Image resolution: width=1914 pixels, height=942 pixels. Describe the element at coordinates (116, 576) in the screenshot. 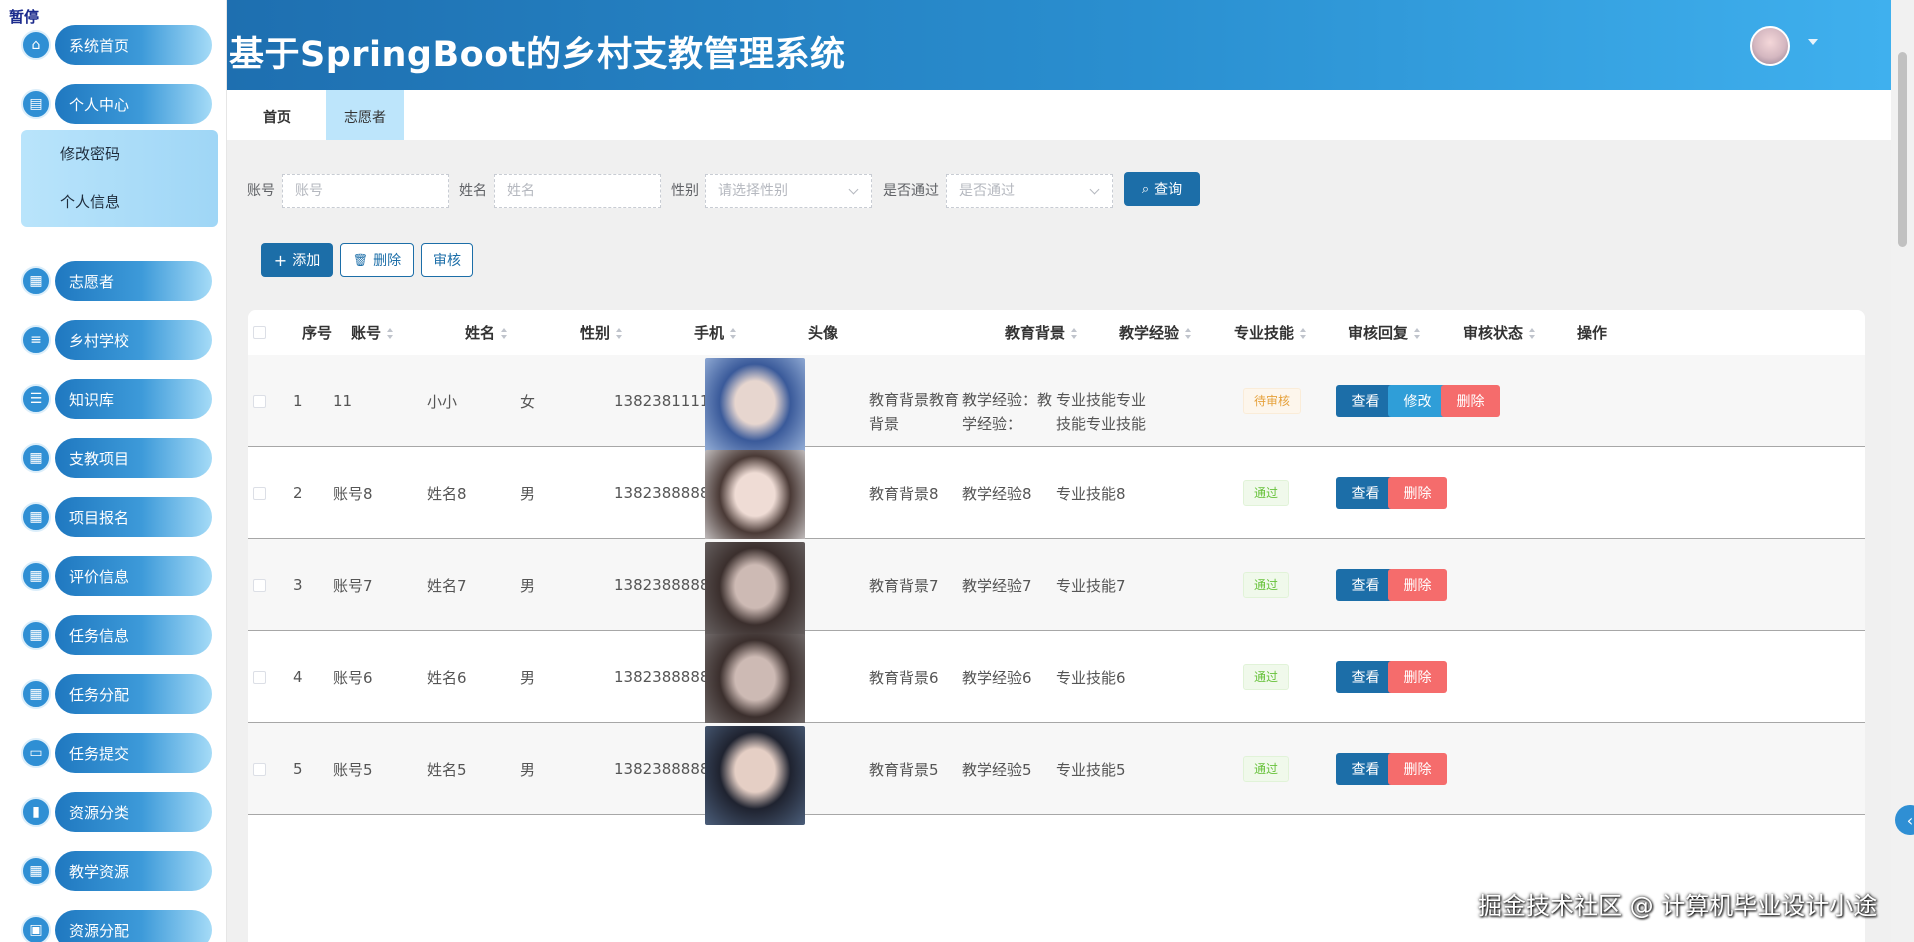

I see `sidebar-item-evaluations: ▦ 评价信息` at that location.